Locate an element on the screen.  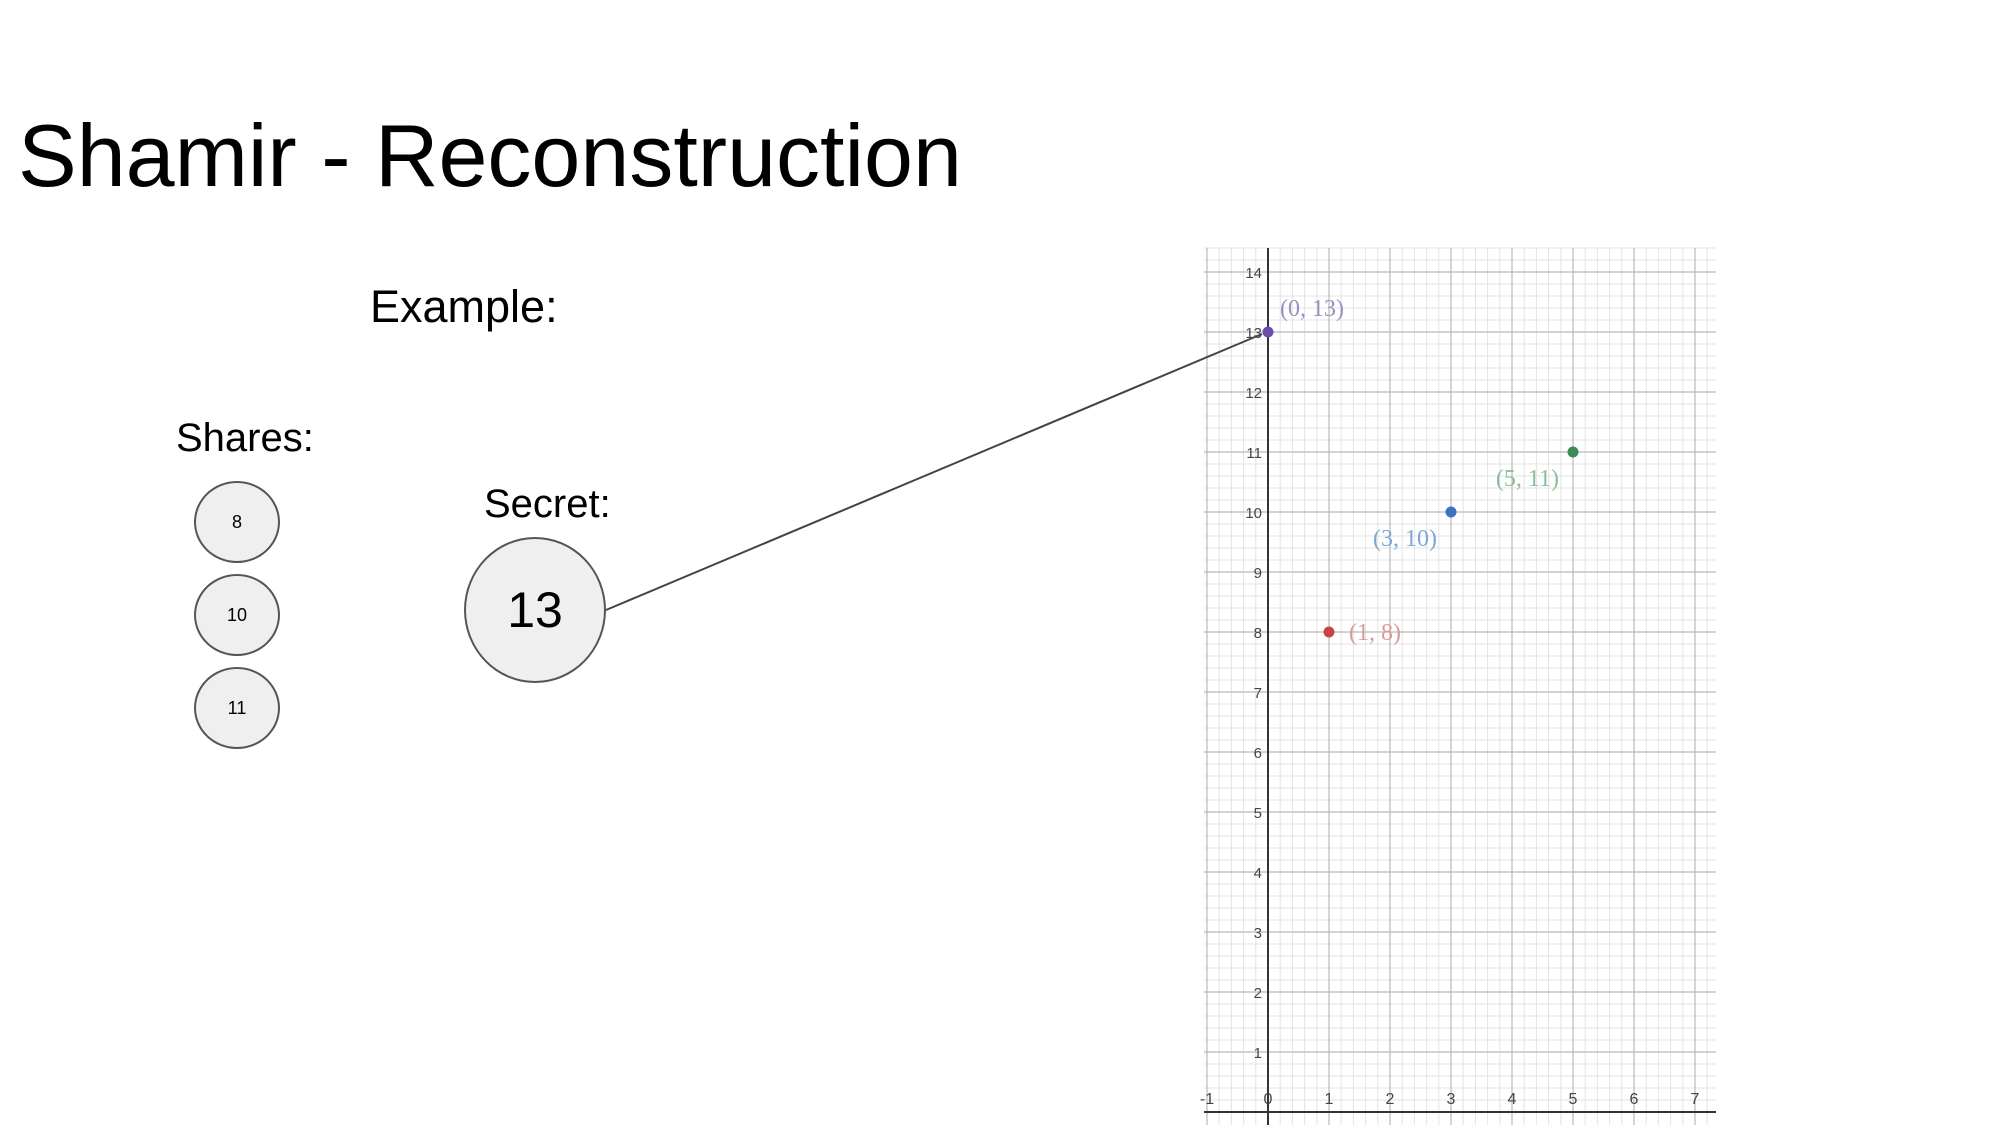
x-tick-label: 0 is located at coordinates (1268, 1099).